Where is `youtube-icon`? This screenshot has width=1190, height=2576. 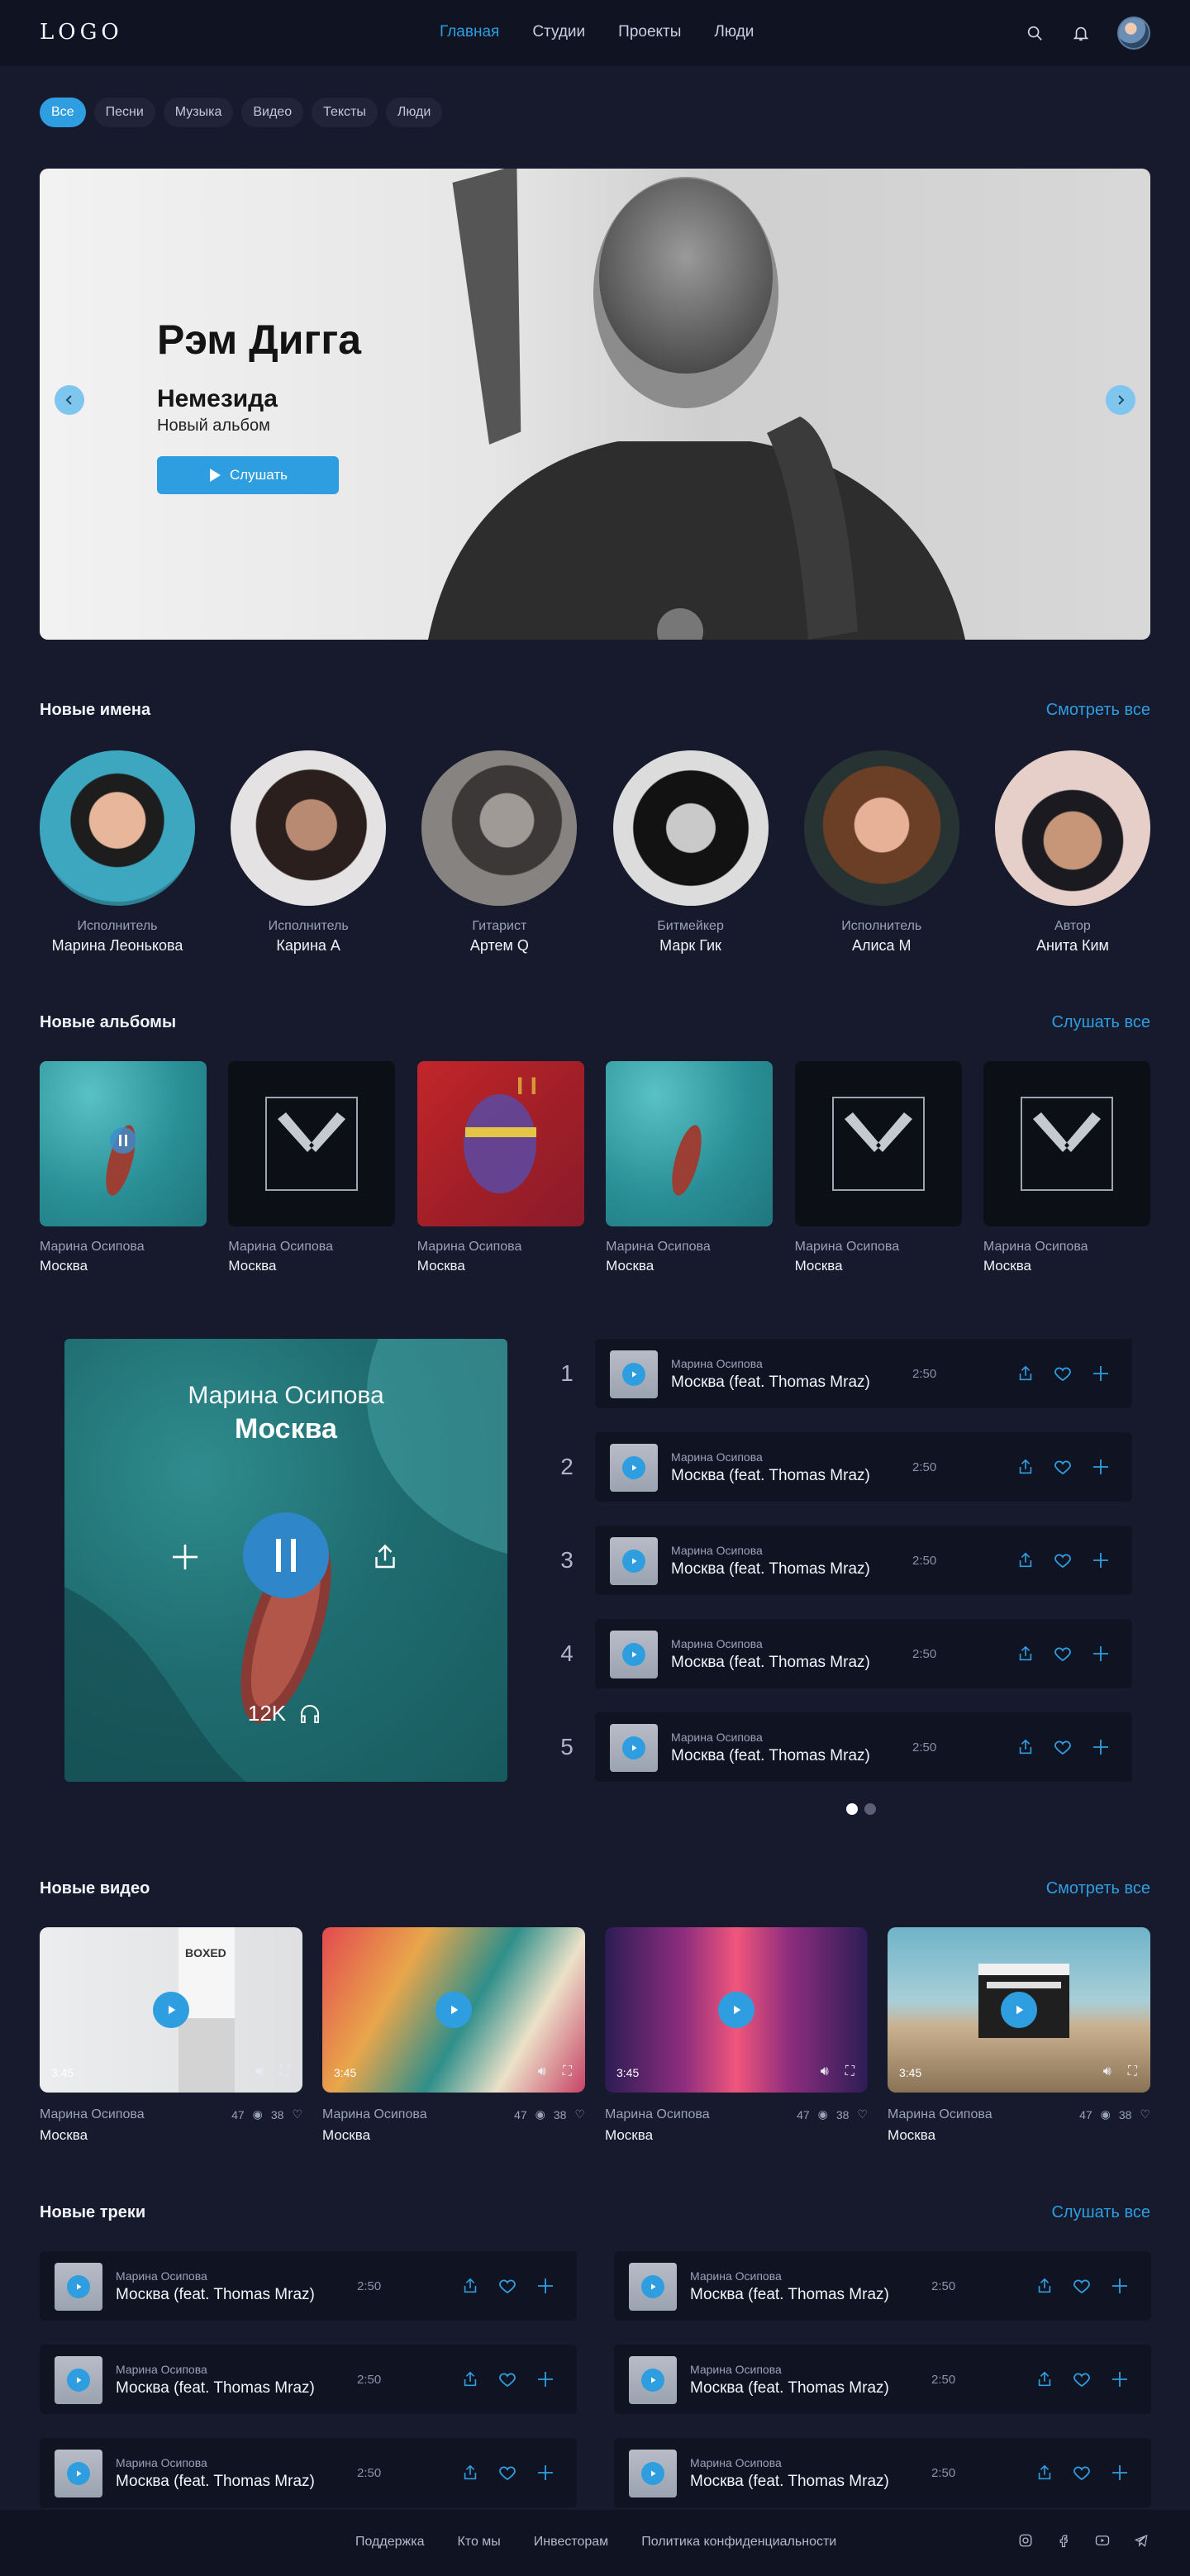 youtube-icon is located at coordinates (1102, 2542).